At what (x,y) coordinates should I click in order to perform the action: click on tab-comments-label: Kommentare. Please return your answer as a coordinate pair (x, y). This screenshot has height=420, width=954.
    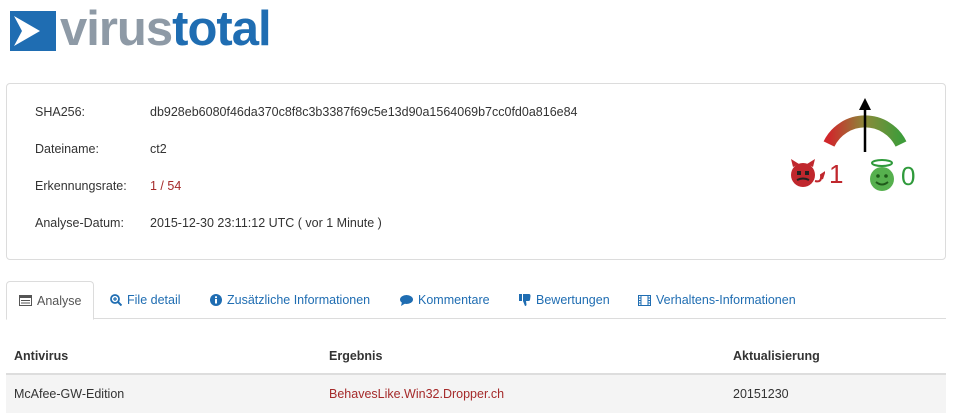
    Looking at the image, I should click on (454, 300).